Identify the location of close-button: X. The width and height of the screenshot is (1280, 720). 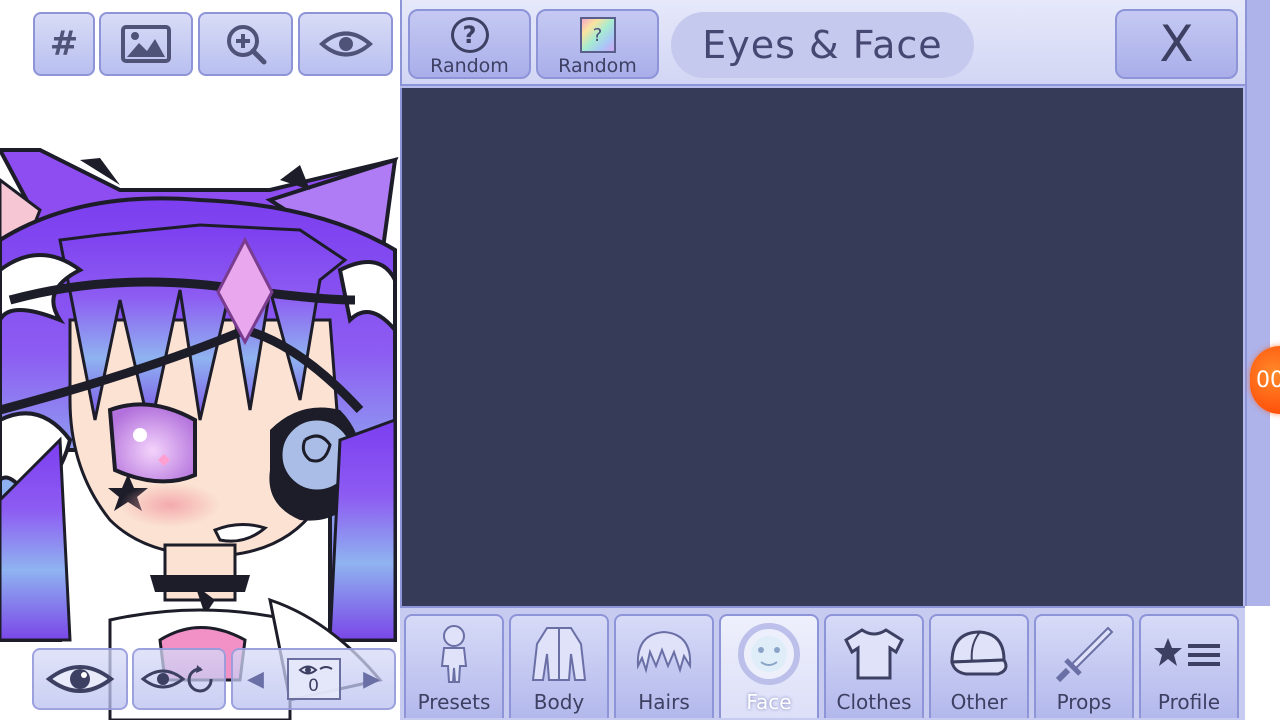
(1176, 44).